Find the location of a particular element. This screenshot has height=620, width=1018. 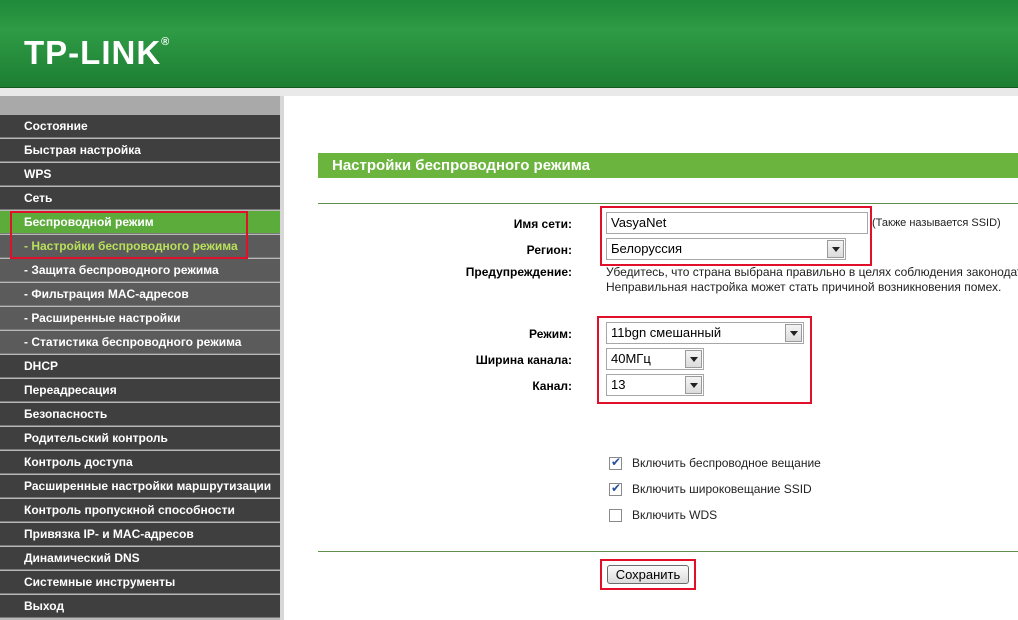

sidebar-item-forwarding: Переадресация is located at coordinates (140, 390).